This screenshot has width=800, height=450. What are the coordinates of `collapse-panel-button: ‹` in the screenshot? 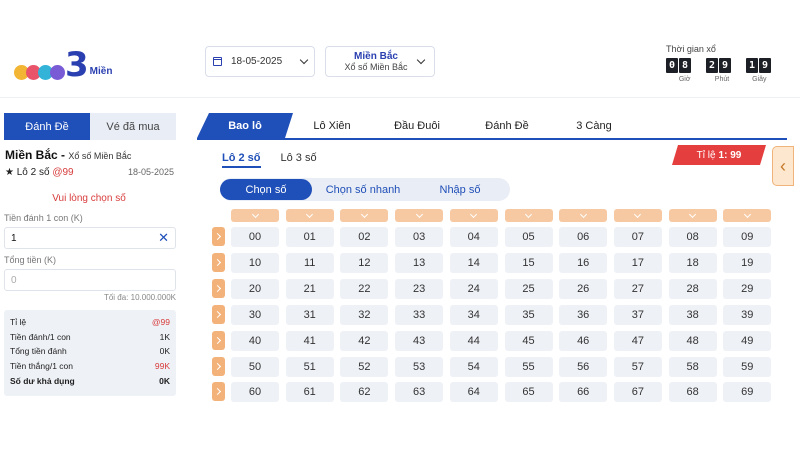 It's located at (783, 166).